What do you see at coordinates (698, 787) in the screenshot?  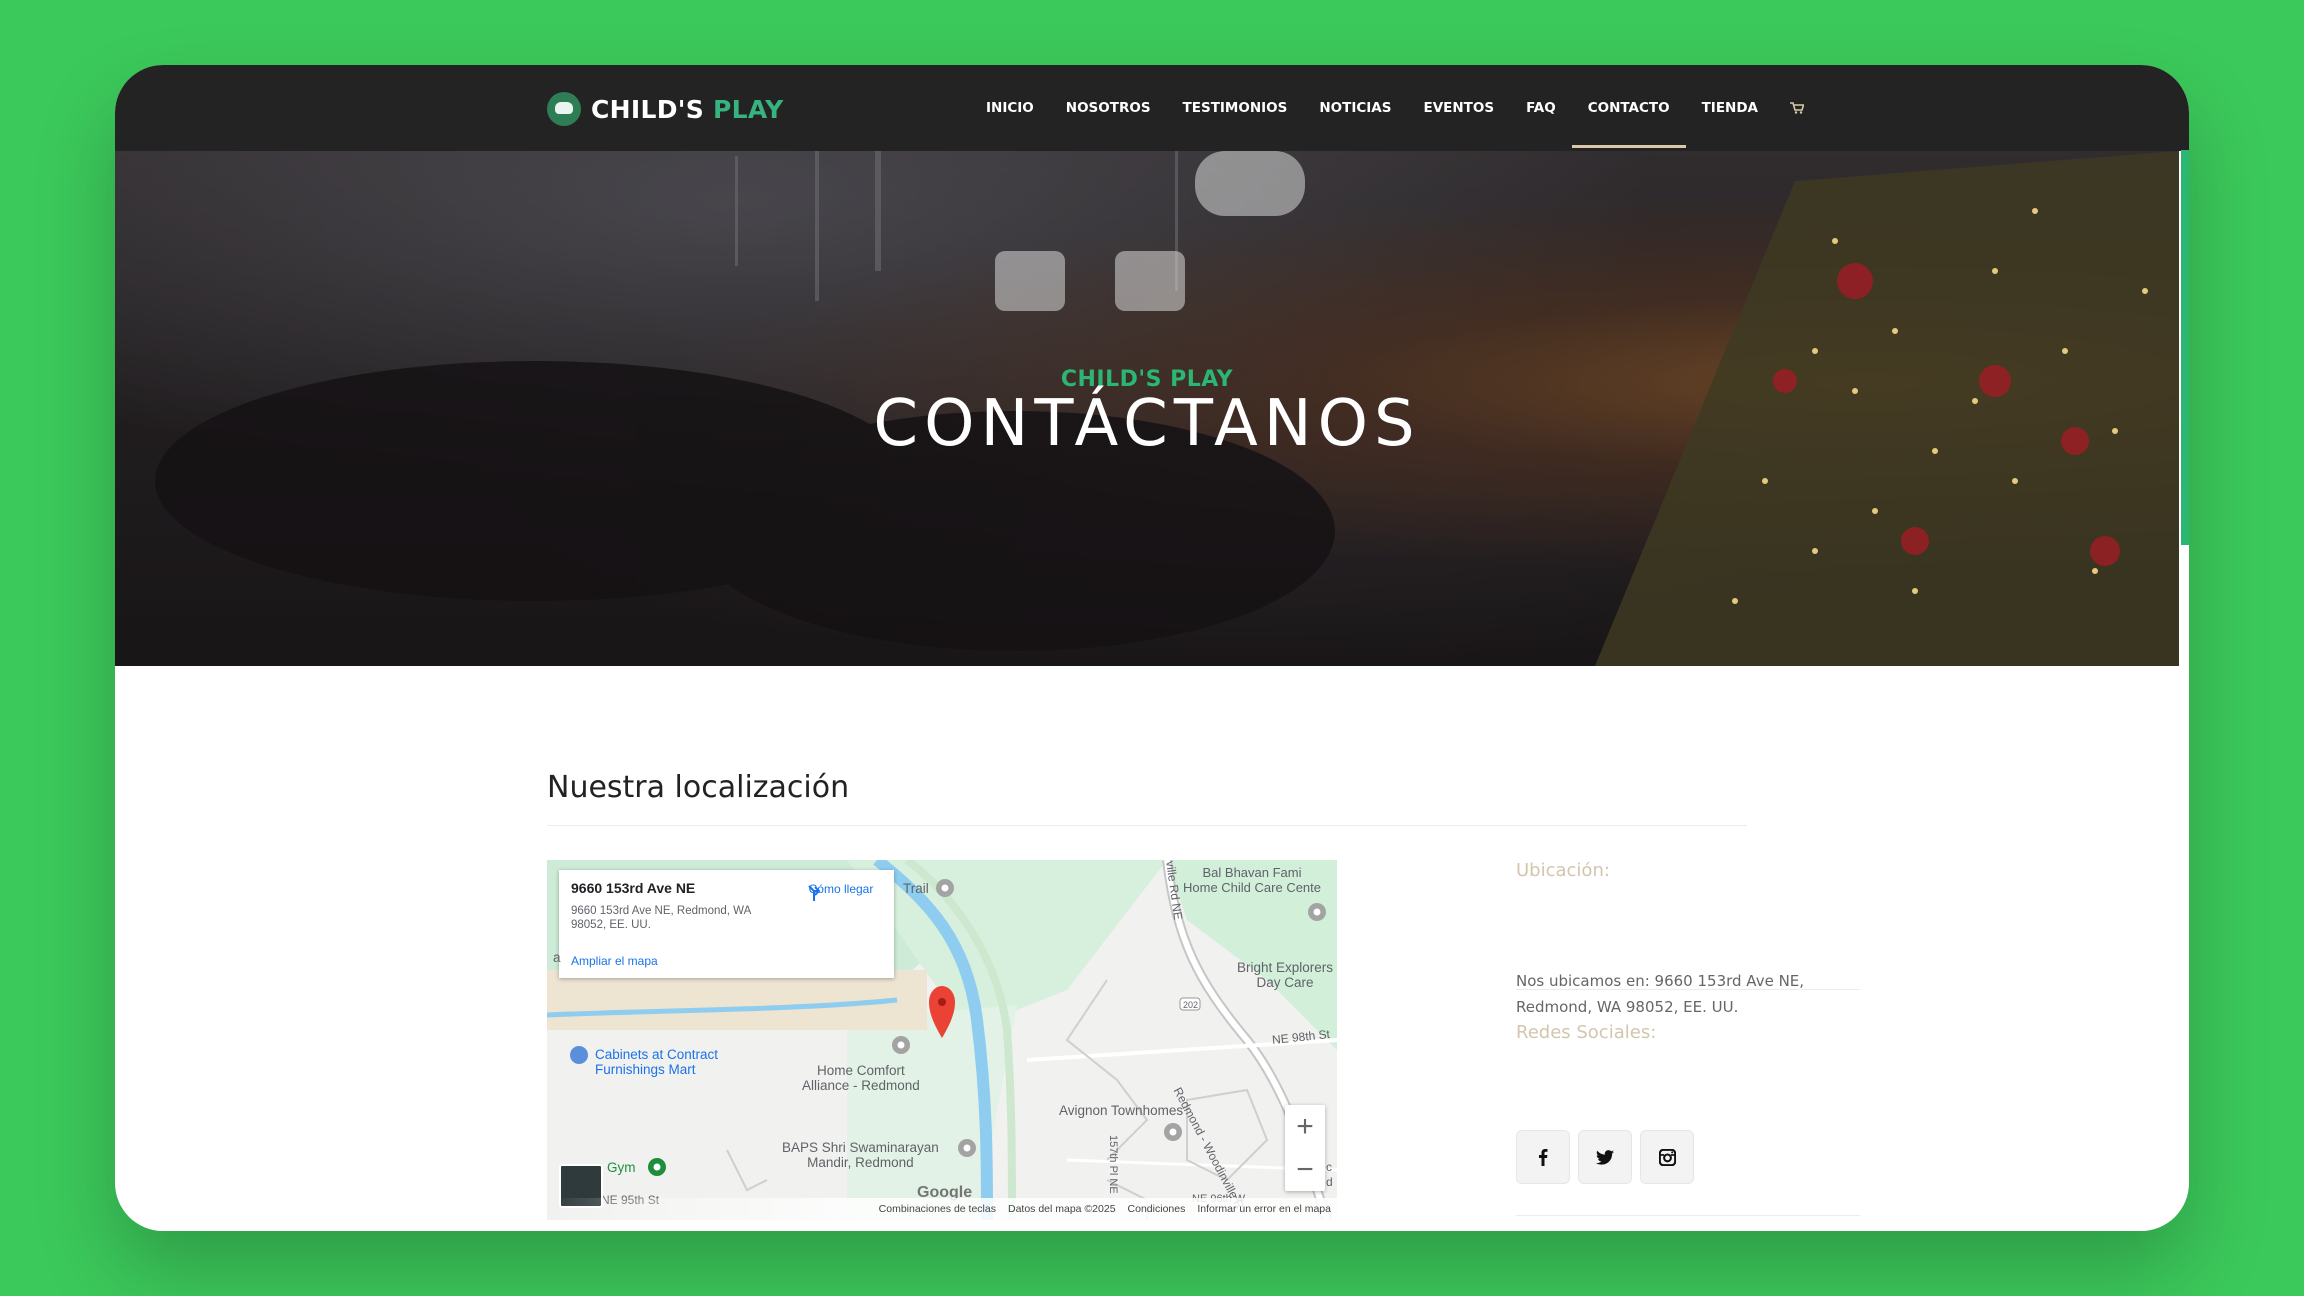 I see `section-title: Nuestra localización` at bounding box center [698, 787].